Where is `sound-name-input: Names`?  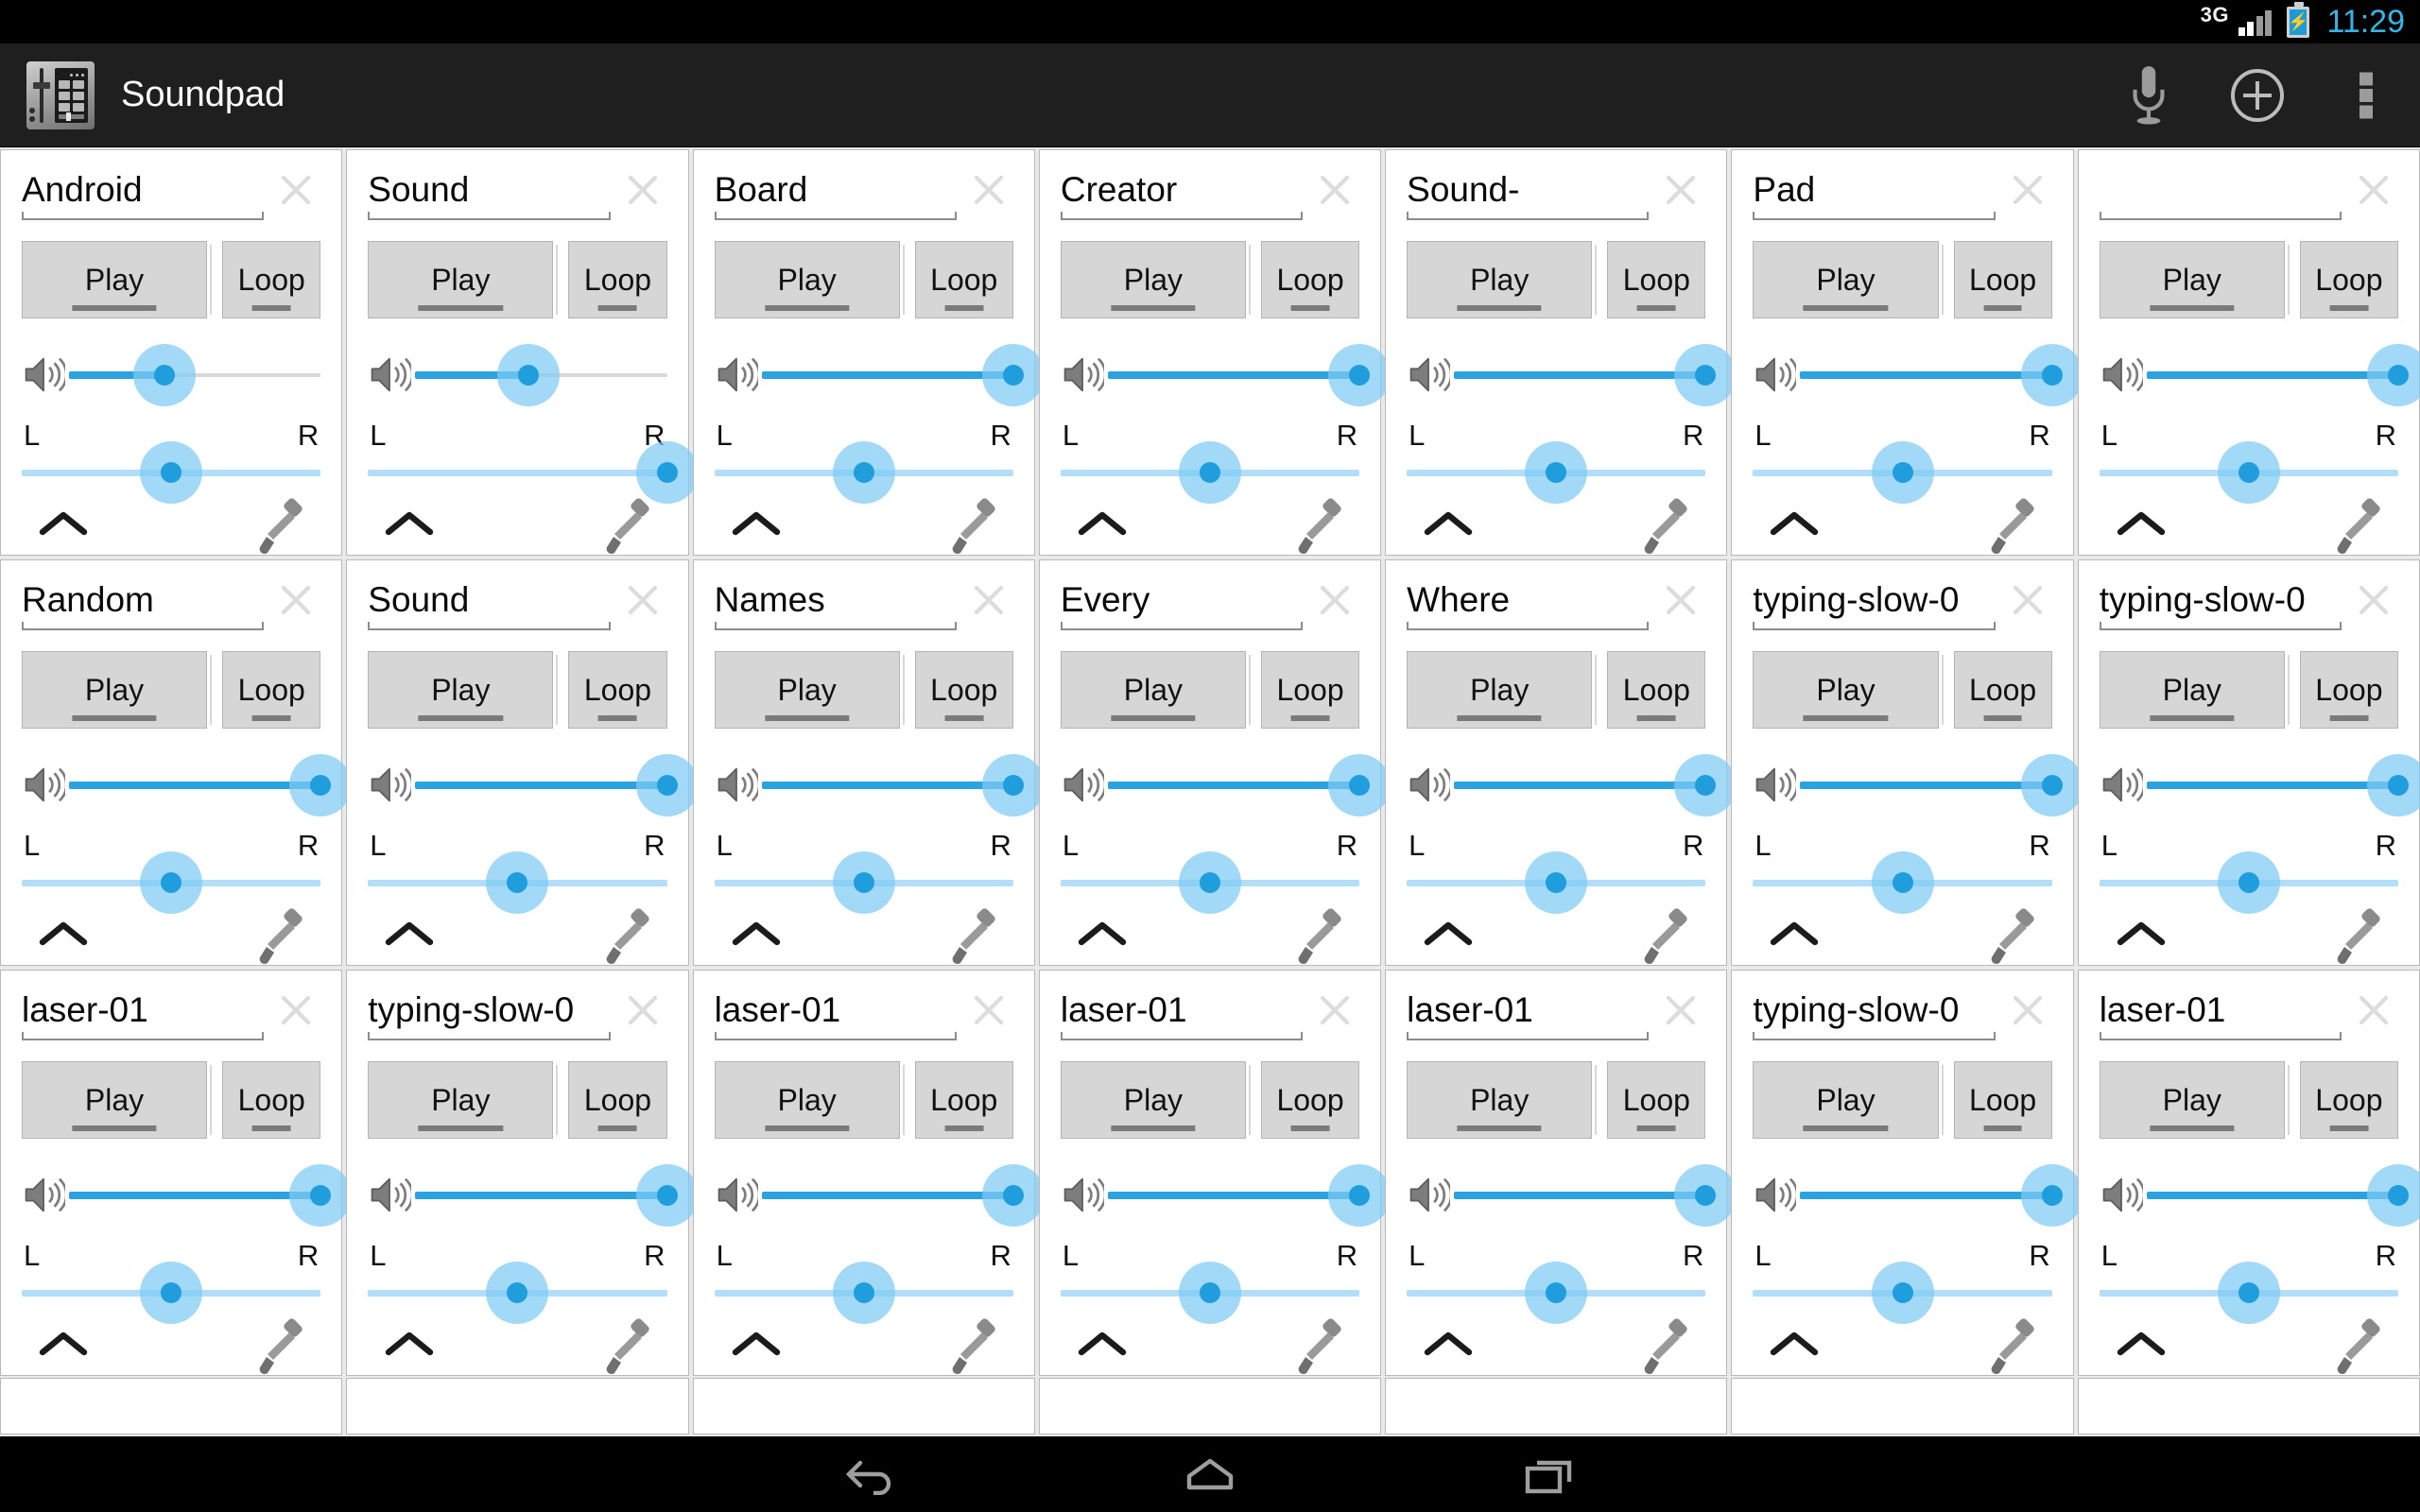
sound-name-input: Names is located at coordinates (839, 603).